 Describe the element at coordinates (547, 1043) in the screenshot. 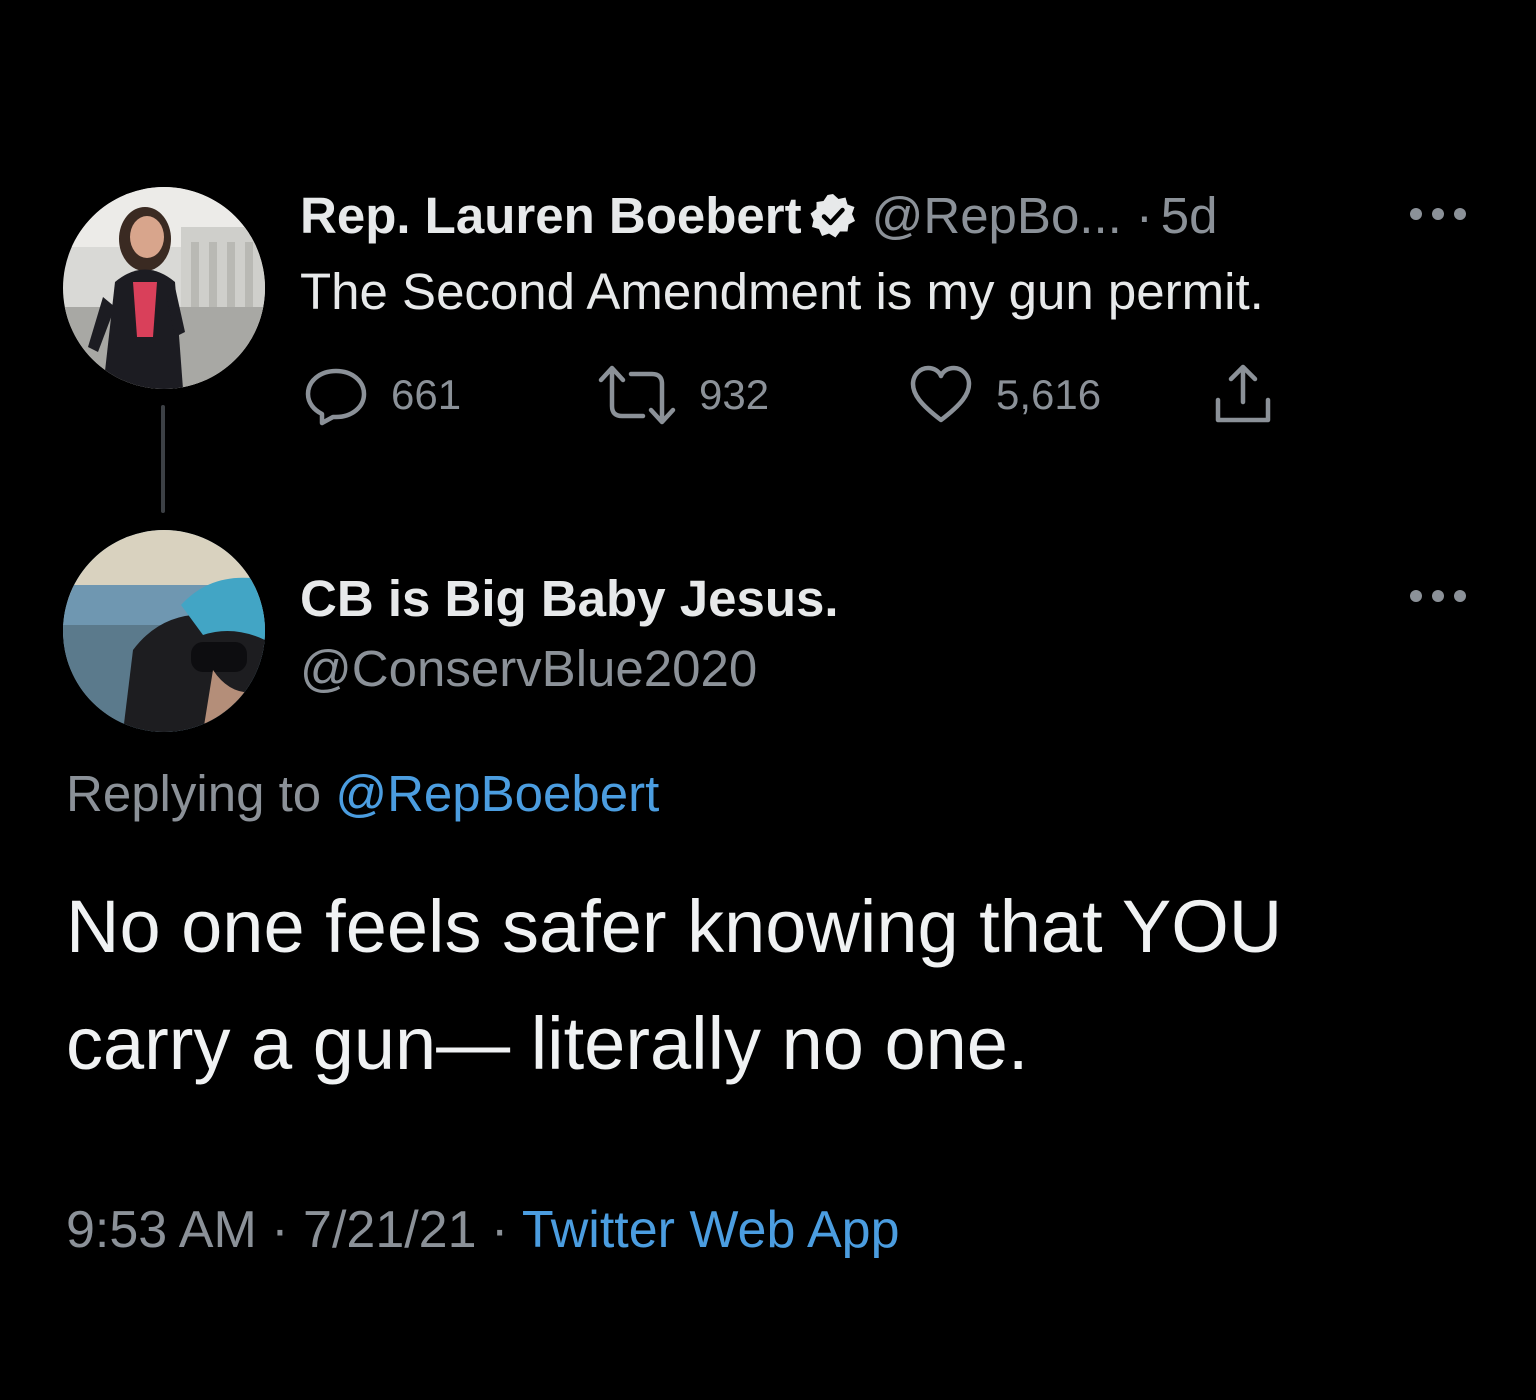

I see `reply-text-line-2: carry a gun— literally no one.` at that location.